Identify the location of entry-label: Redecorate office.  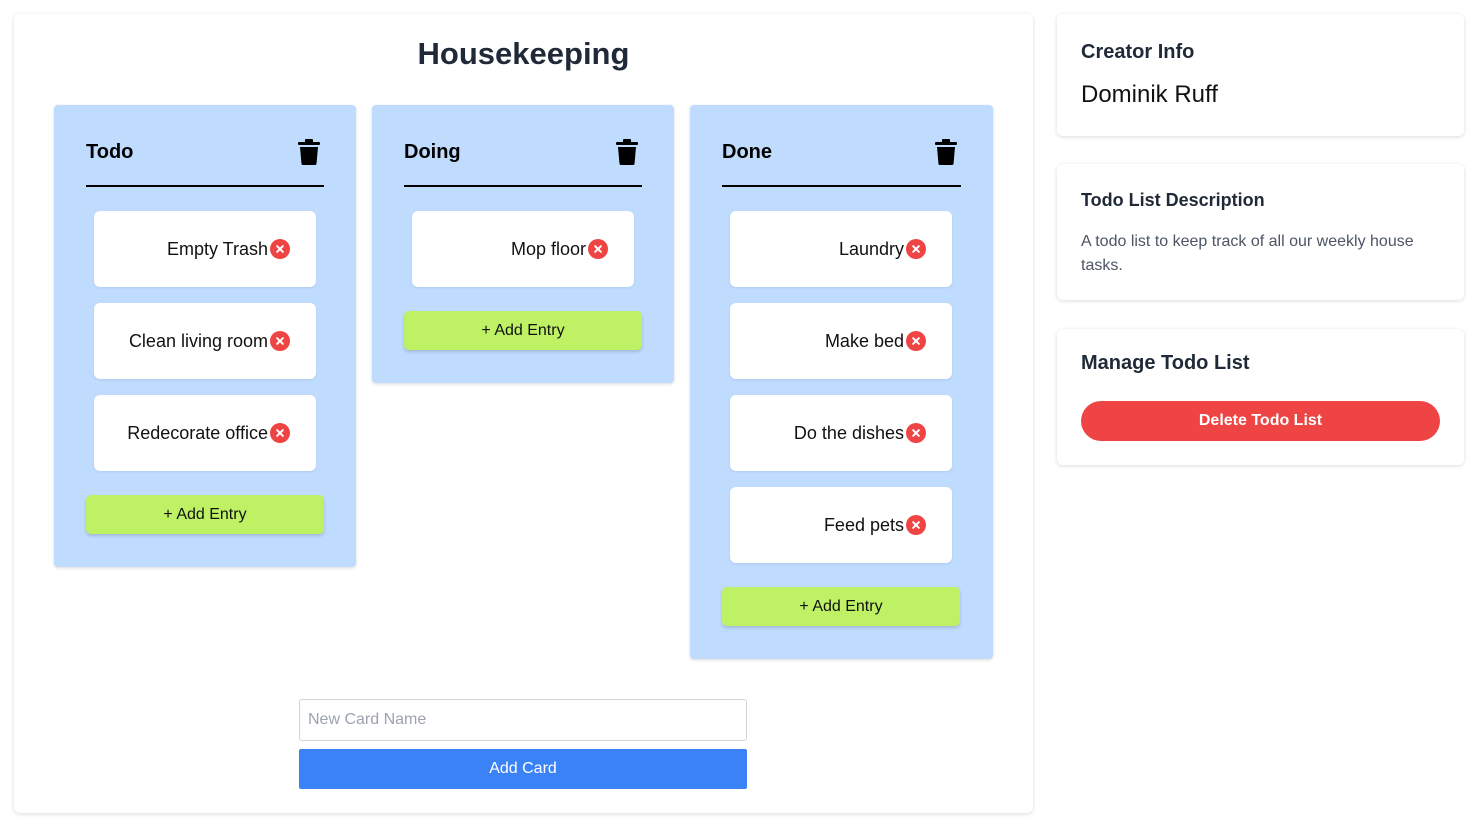
(197, 433).